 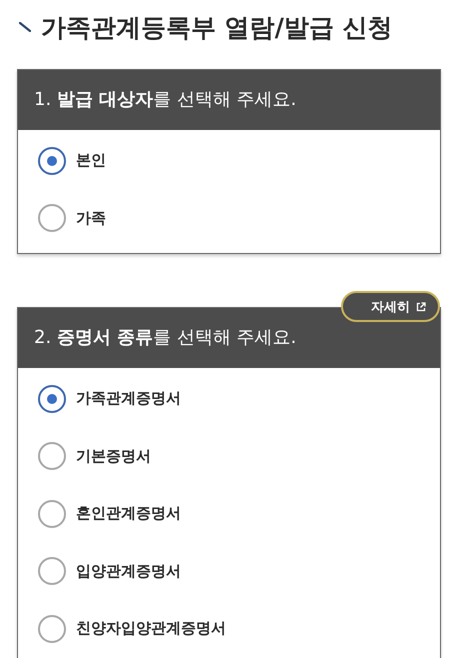 I want to click on radio-option: 입양관계증명서, so click(x=229, y=571).